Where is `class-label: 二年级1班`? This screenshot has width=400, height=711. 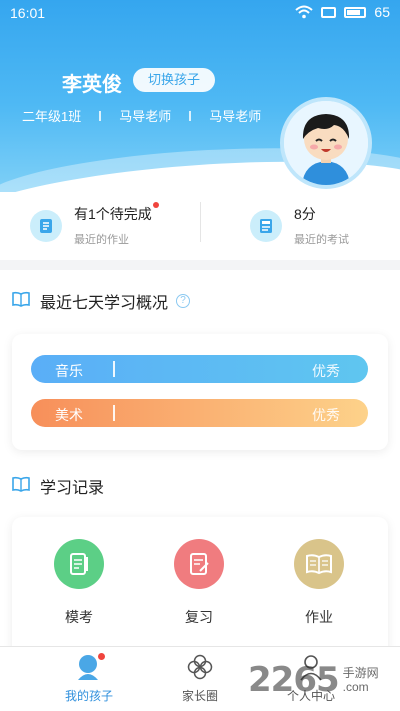 class-label: 二年级1班 is located at coordinates (52, 116).